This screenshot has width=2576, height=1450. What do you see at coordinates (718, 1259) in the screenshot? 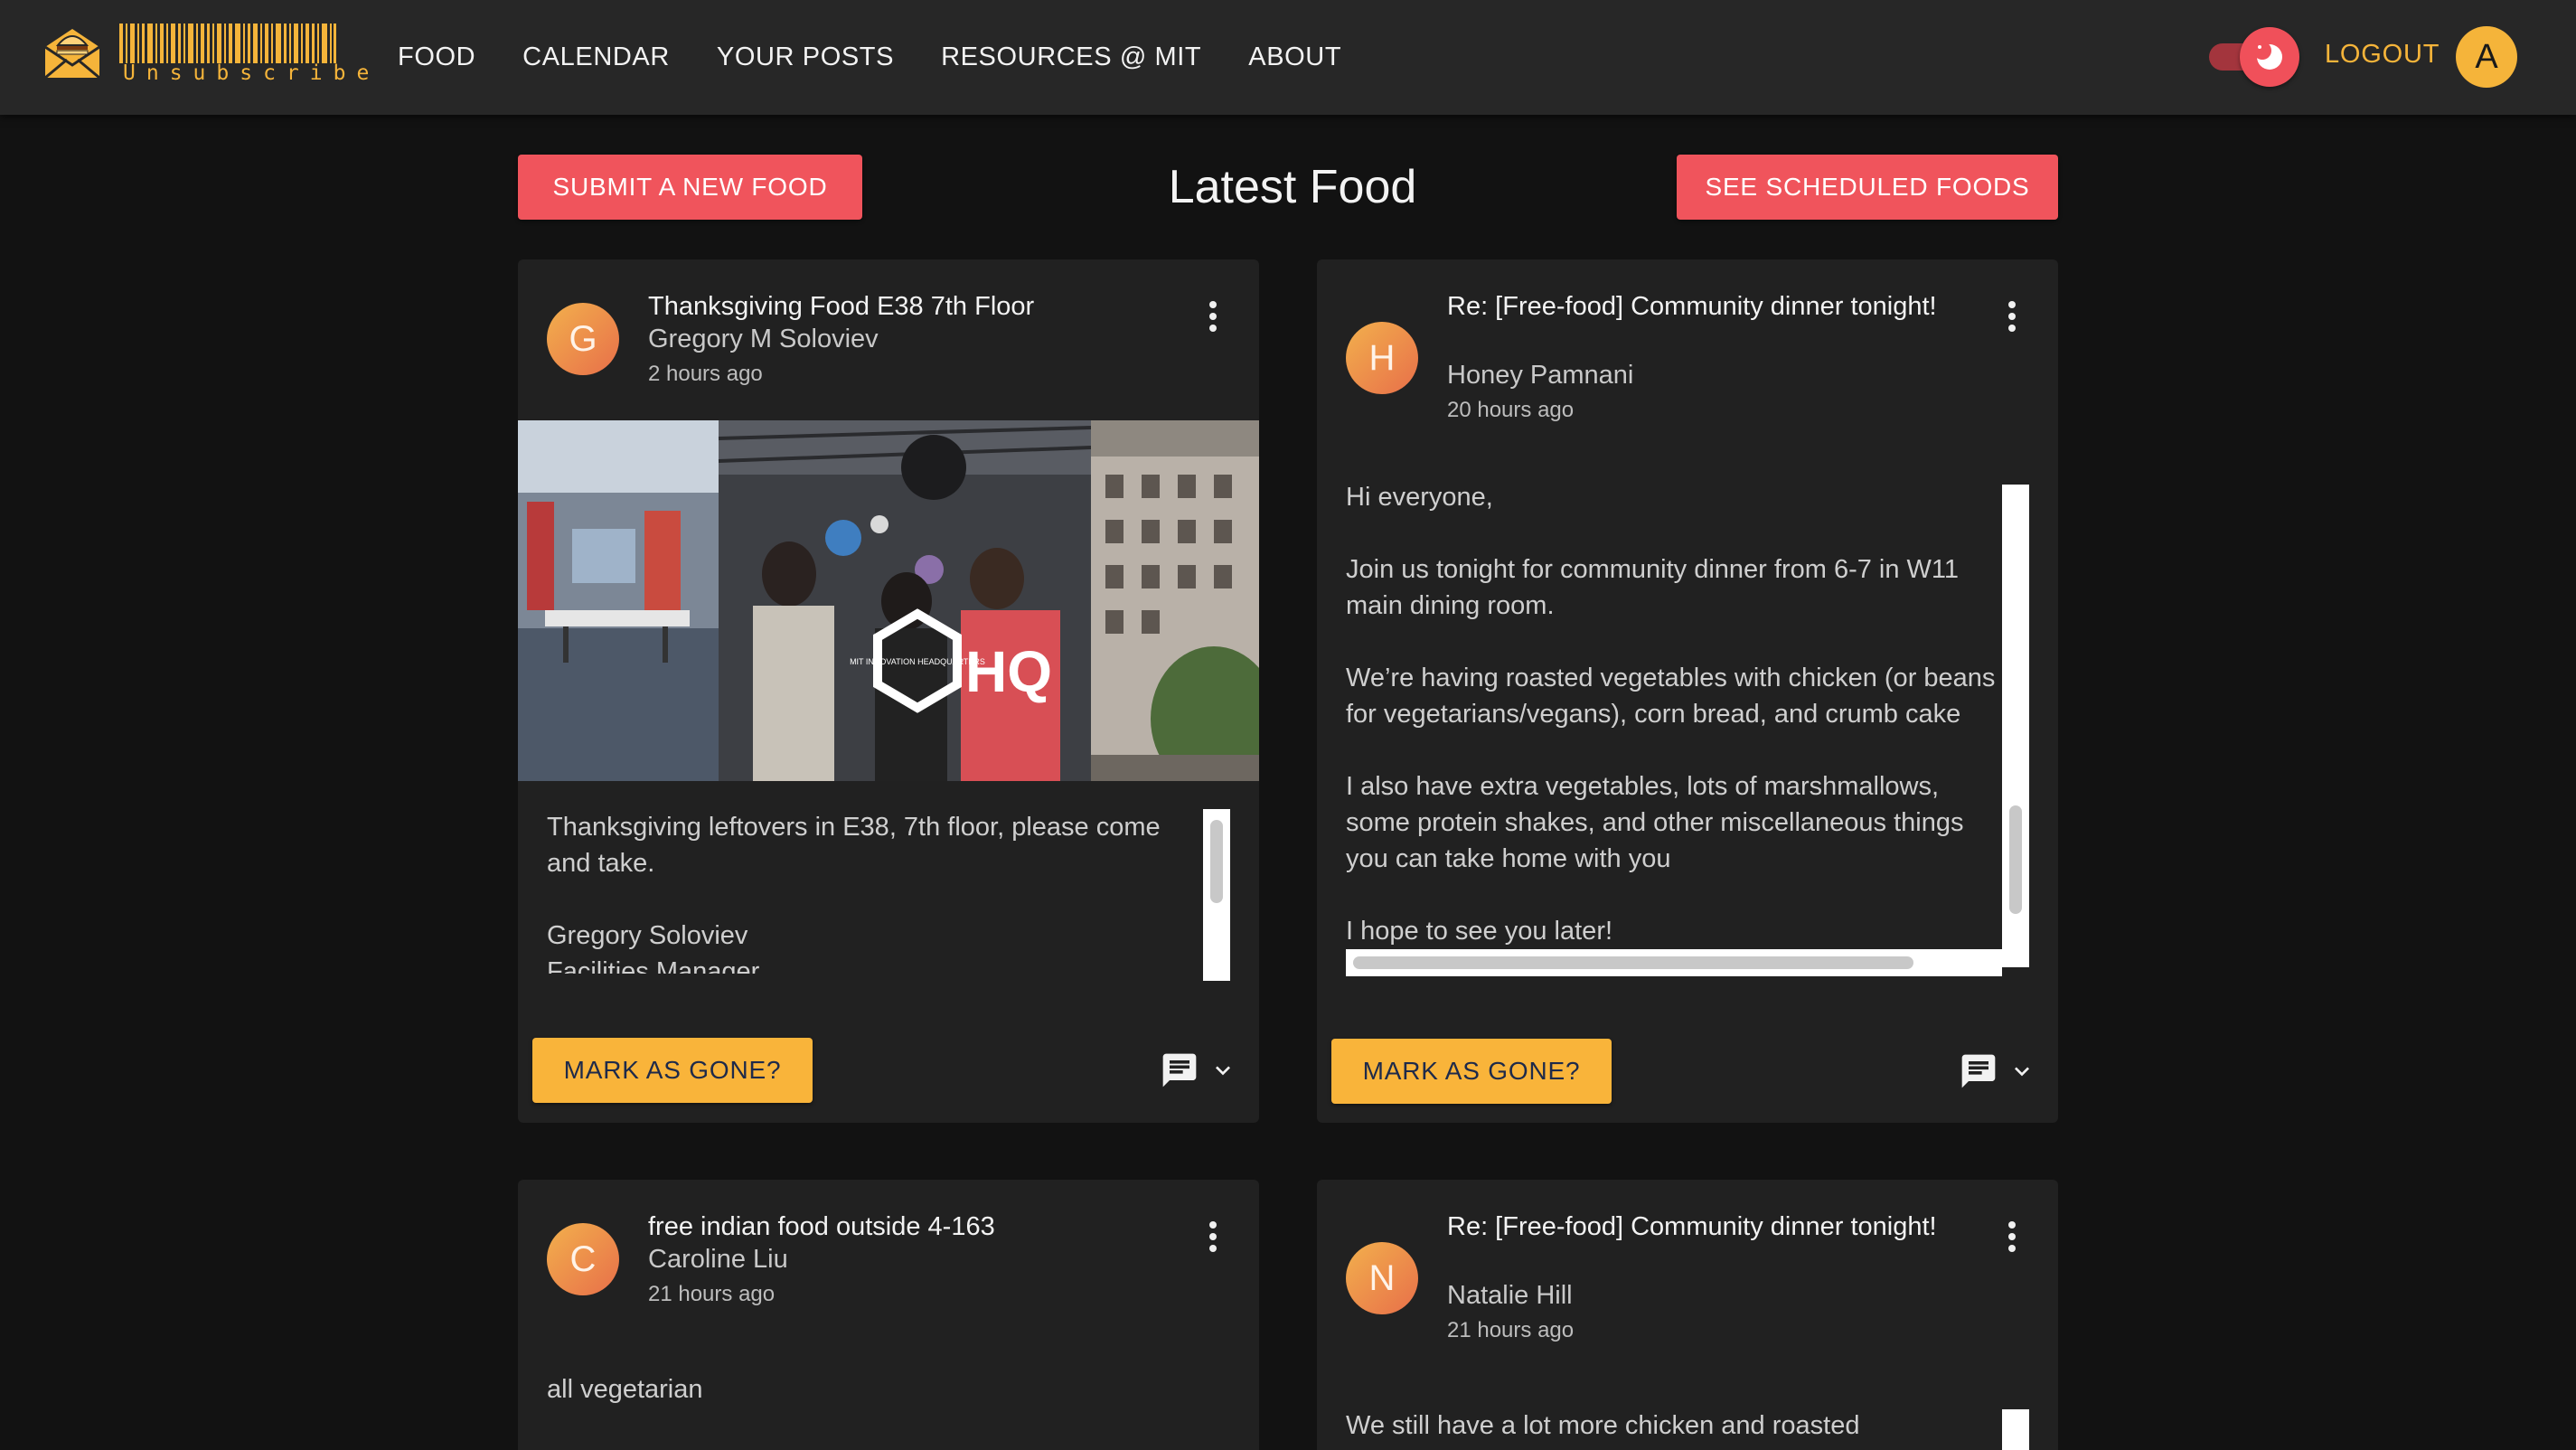
I see `post-author: Caroline Liu` at bounding box center [718, 1259].